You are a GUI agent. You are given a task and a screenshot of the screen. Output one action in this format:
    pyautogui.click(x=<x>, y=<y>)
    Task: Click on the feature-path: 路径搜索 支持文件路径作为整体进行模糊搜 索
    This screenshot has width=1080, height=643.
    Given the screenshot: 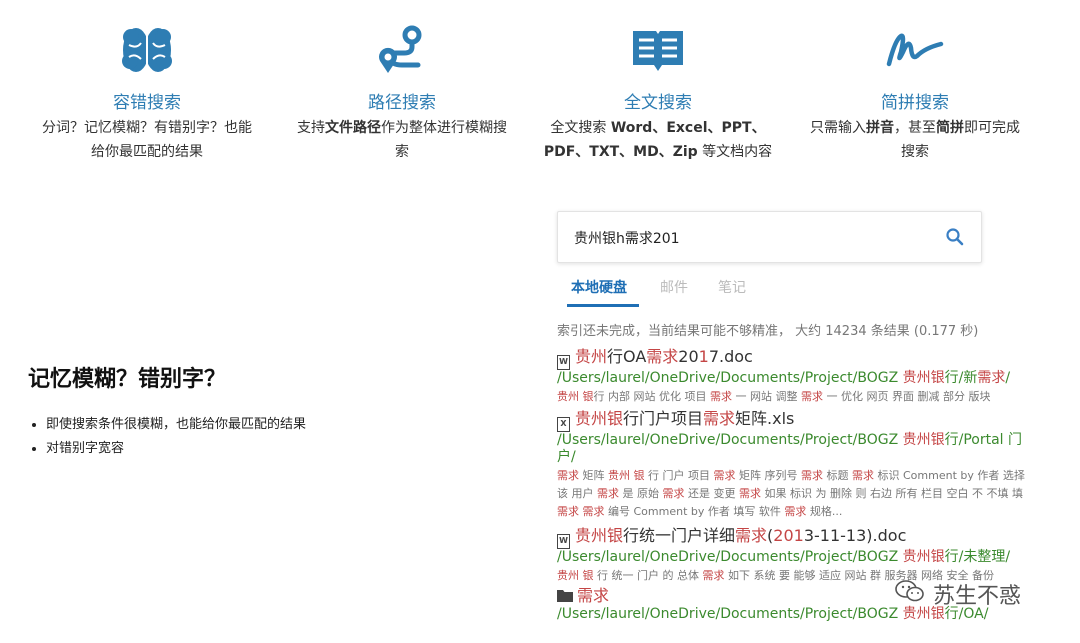 What is the action you would take?
    pyautogui.click(x=402, y=93)
    